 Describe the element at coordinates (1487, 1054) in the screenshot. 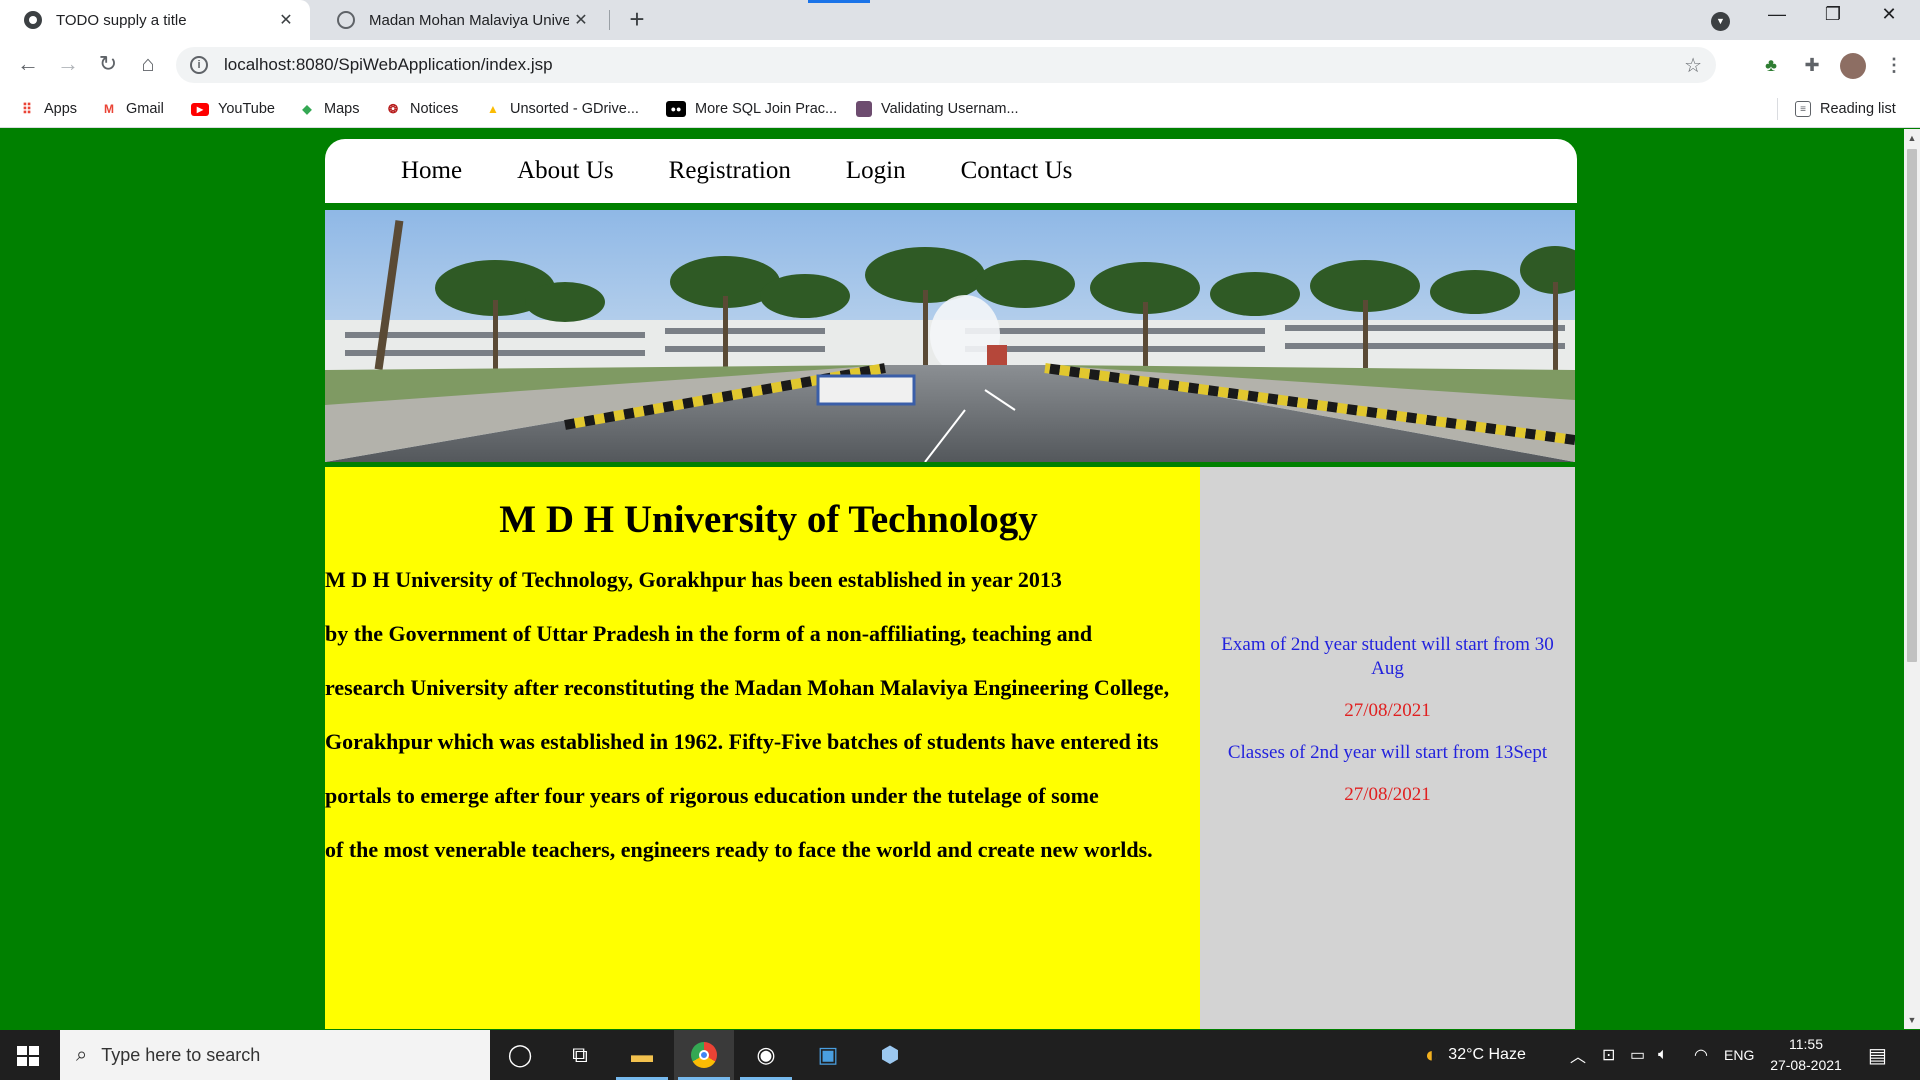

I see `weather-text: 32°C Haze` at that location.